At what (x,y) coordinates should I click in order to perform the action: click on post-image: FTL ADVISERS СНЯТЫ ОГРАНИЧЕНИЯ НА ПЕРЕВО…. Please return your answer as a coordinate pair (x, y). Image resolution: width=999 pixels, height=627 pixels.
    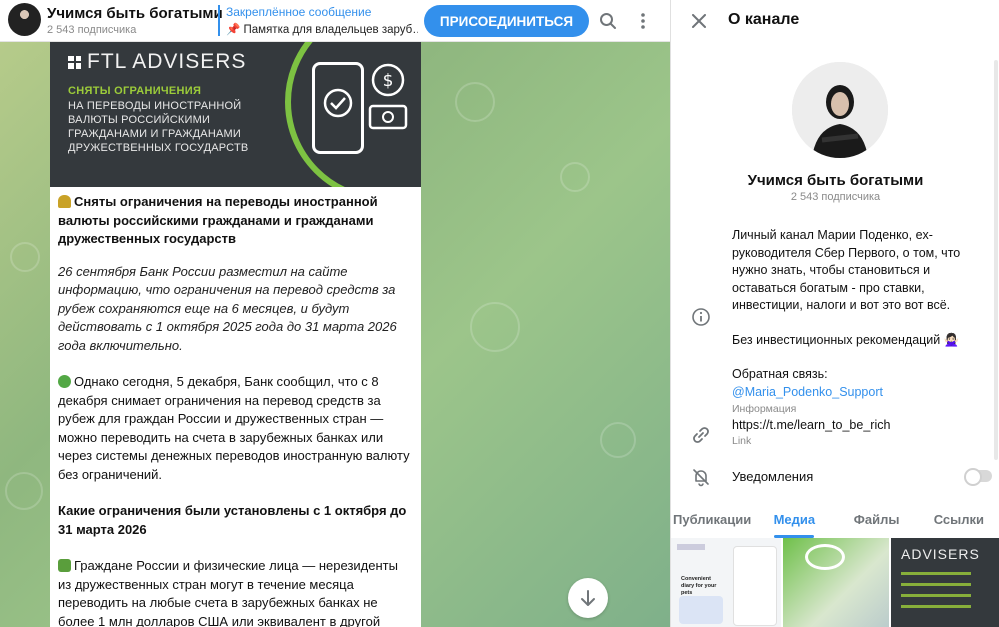
    Looking at the image, I should click on (235, 114).